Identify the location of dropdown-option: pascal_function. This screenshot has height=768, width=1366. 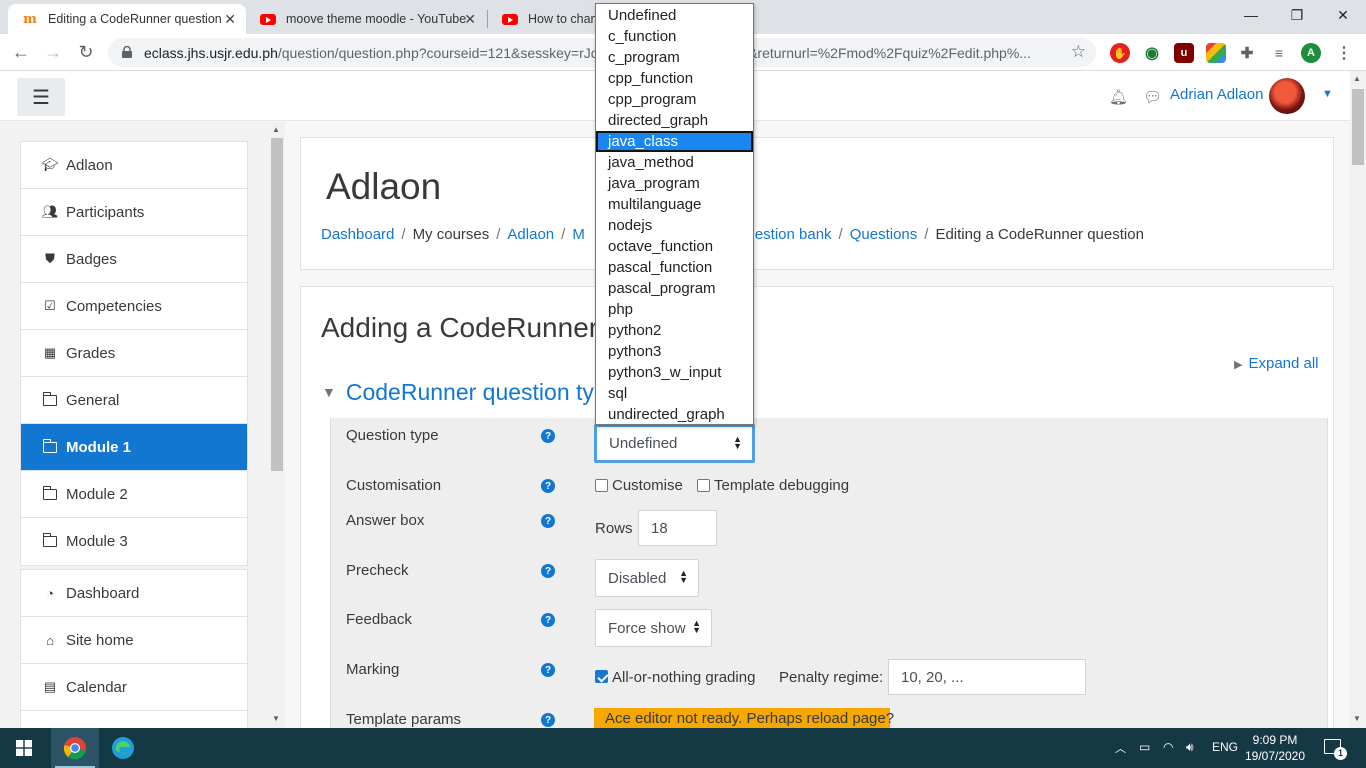
(674, 267).